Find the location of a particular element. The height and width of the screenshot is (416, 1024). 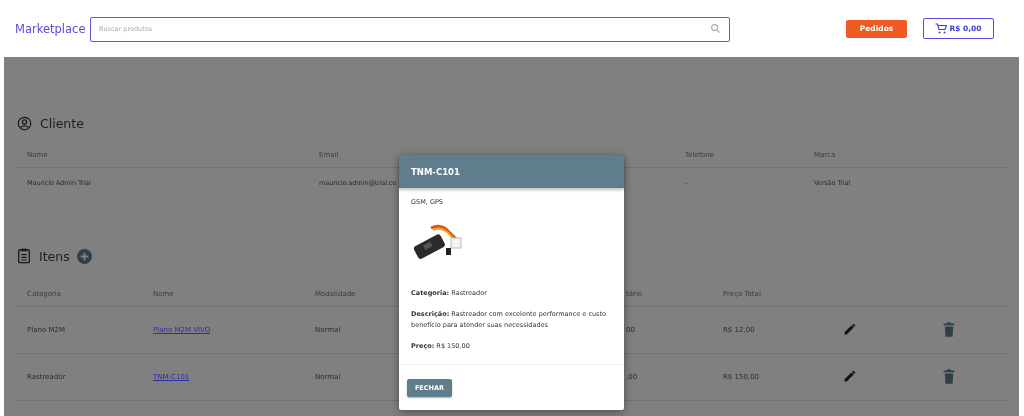

add-icon is located at coordinates (84, 256).